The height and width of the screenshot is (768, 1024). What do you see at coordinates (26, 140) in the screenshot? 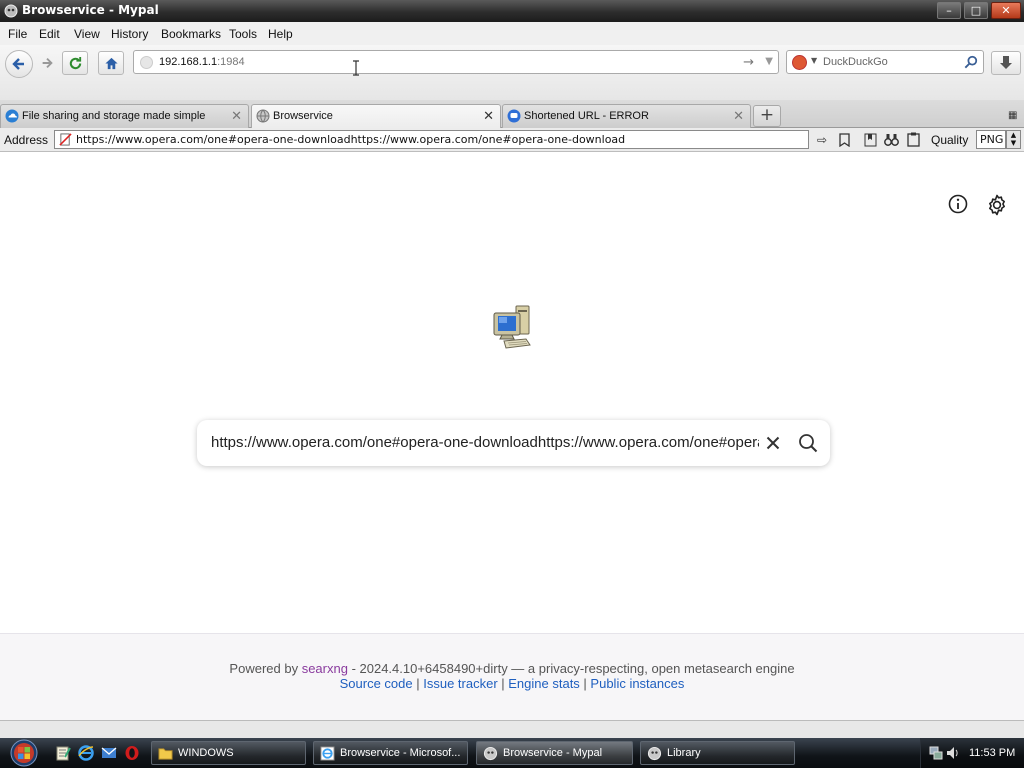
I see `address-label: Address` at bounding box center [26, 140].